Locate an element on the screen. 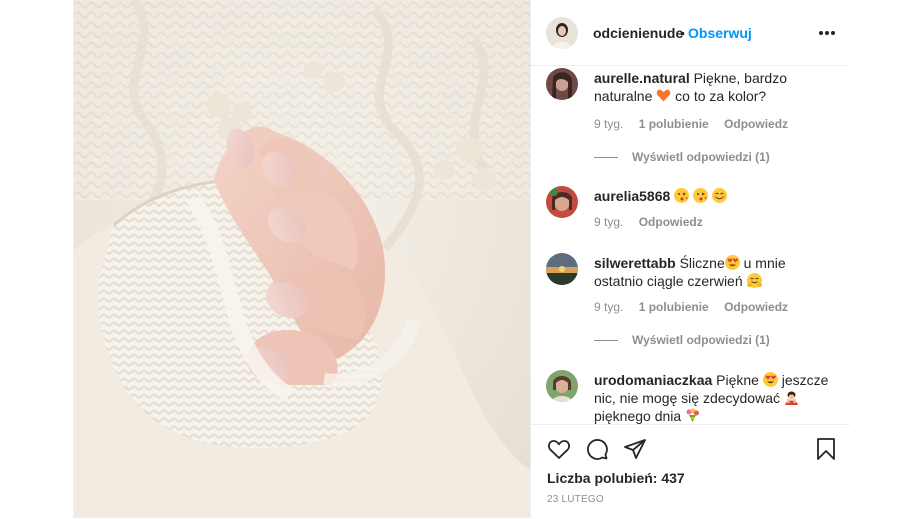 Image resolution: width=920 pixels, height=519 pixels. comment-meta: 9 tyg. Odpowiedz is located at coordinates (654, 222).